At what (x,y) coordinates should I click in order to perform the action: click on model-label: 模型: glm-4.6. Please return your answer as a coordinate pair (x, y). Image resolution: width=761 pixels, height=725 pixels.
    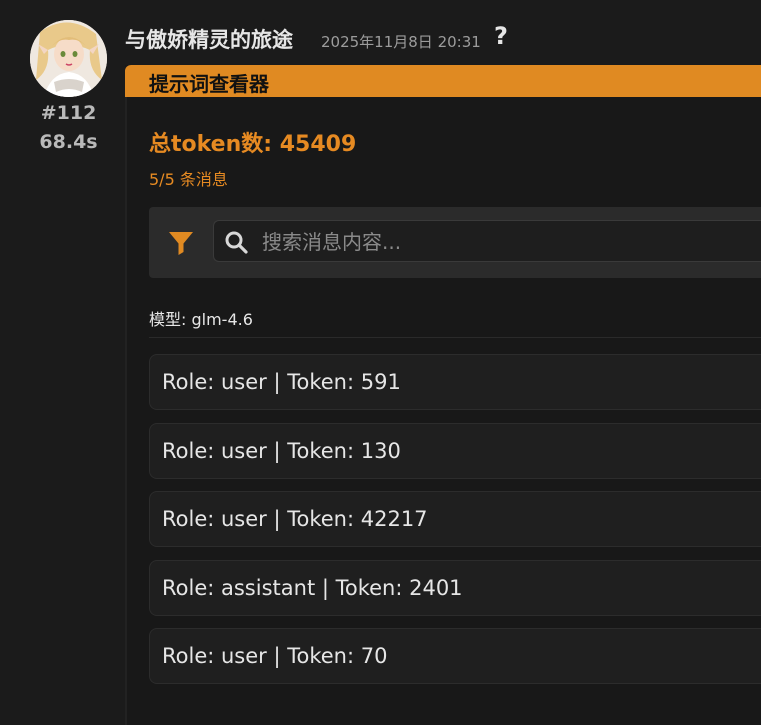
    Looking at the image, I should click on (201, 319).